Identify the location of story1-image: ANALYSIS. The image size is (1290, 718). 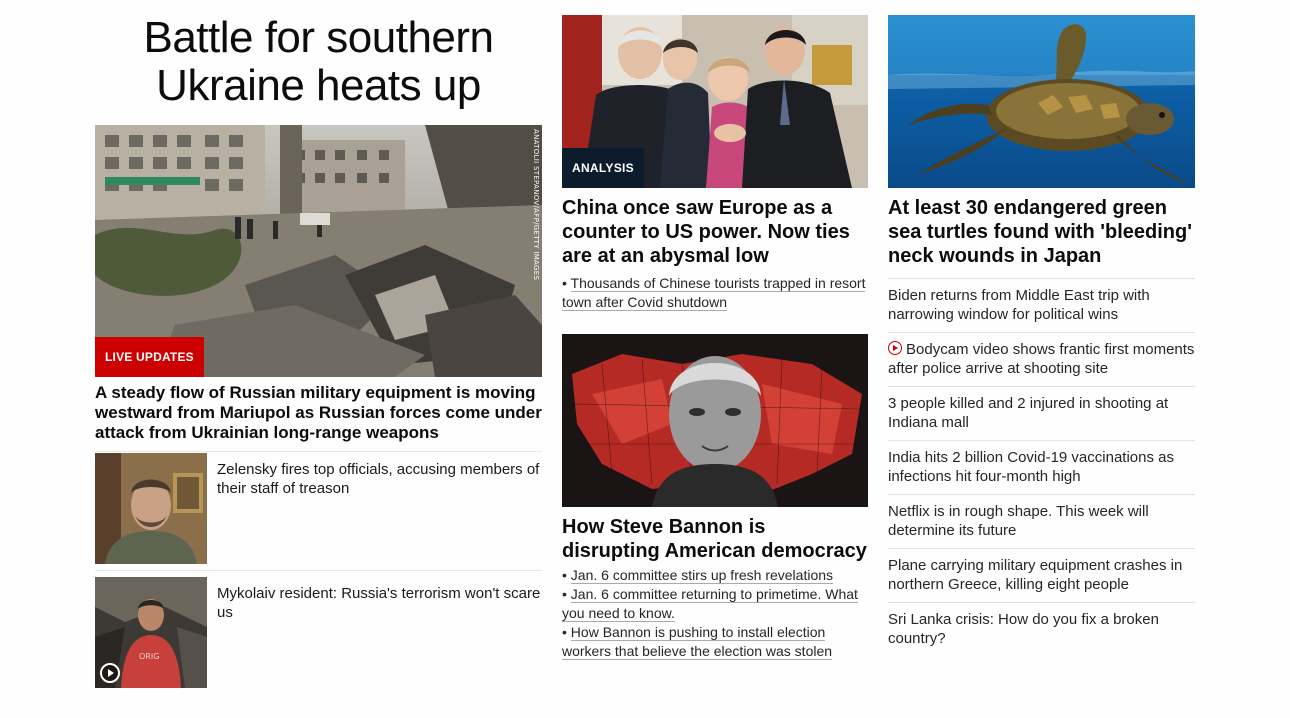
(715, 101).